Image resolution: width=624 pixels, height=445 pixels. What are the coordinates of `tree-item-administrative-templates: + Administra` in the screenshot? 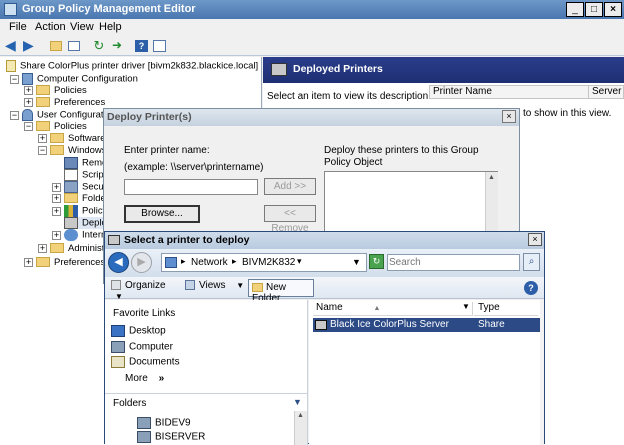 It's located at (75, 249).